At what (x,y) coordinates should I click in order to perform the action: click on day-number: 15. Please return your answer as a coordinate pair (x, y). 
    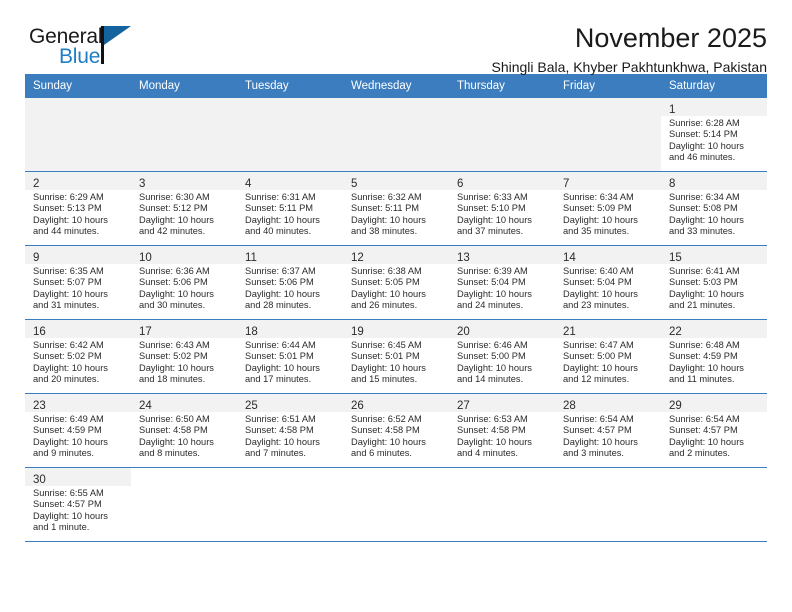
    Looking at the image, I should click on (675, 258).